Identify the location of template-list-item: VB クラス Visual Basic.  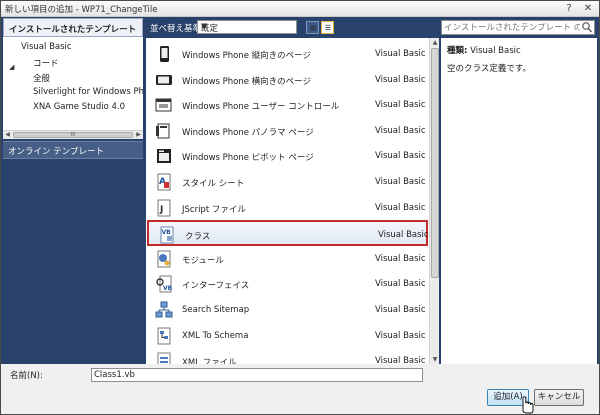
(288, 233).